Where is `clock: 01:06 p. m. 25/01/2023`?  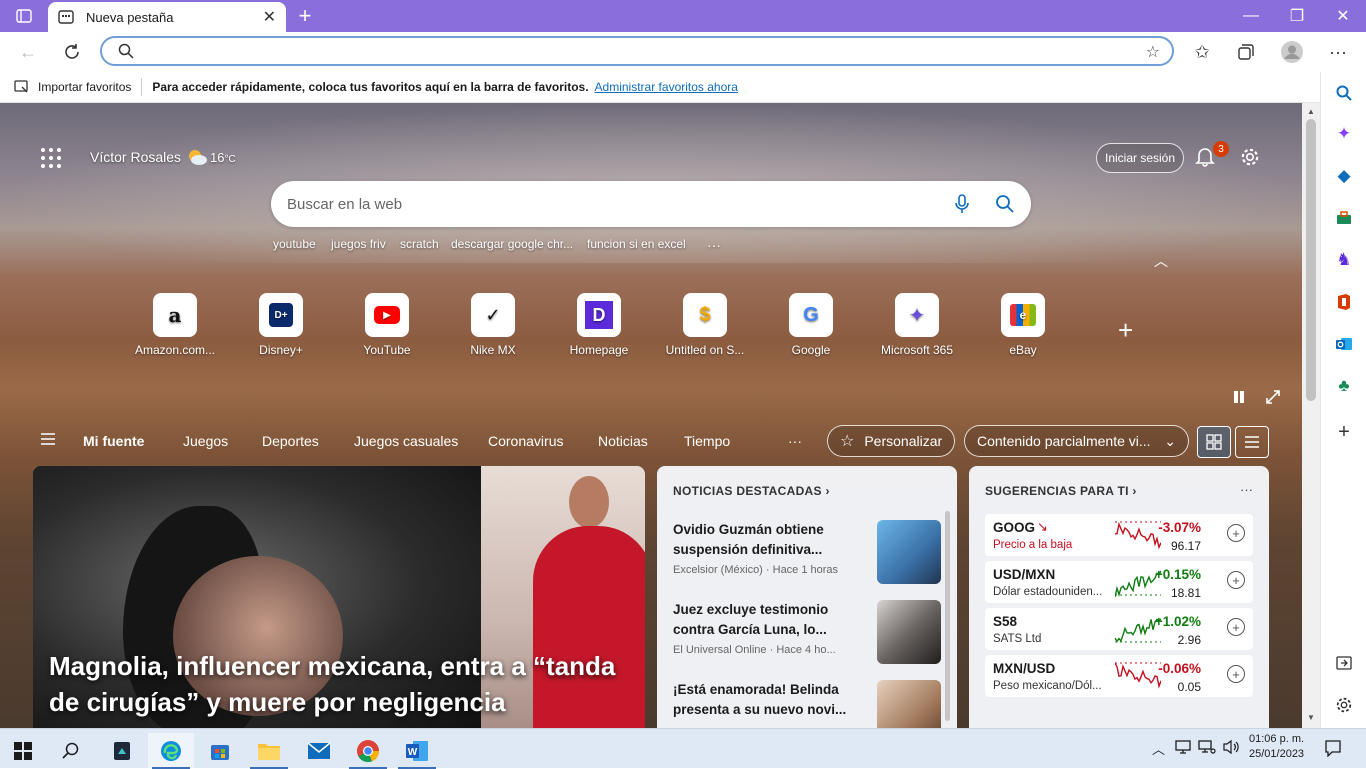
clock: 01:06 p. m. 25/01/2023 is located at coordinates (1276, 747).